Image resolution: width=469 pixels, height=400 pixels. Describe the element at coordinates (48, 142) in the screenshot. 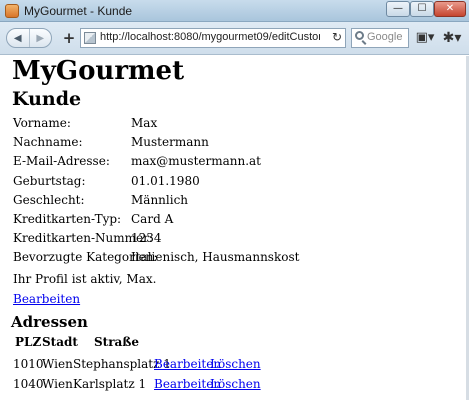

I see `field-label: Nachname:` at that location.